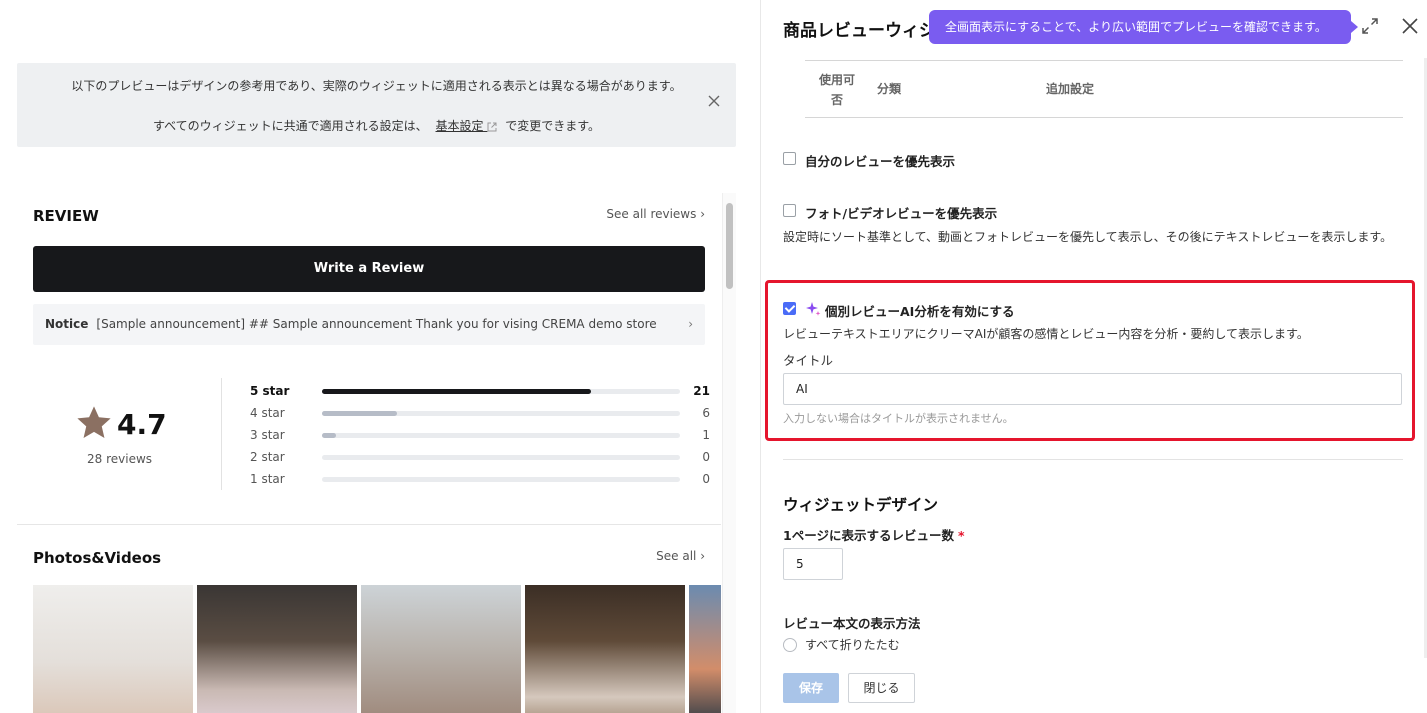  I want to click on collapse-all-radio, so click(790, 645).